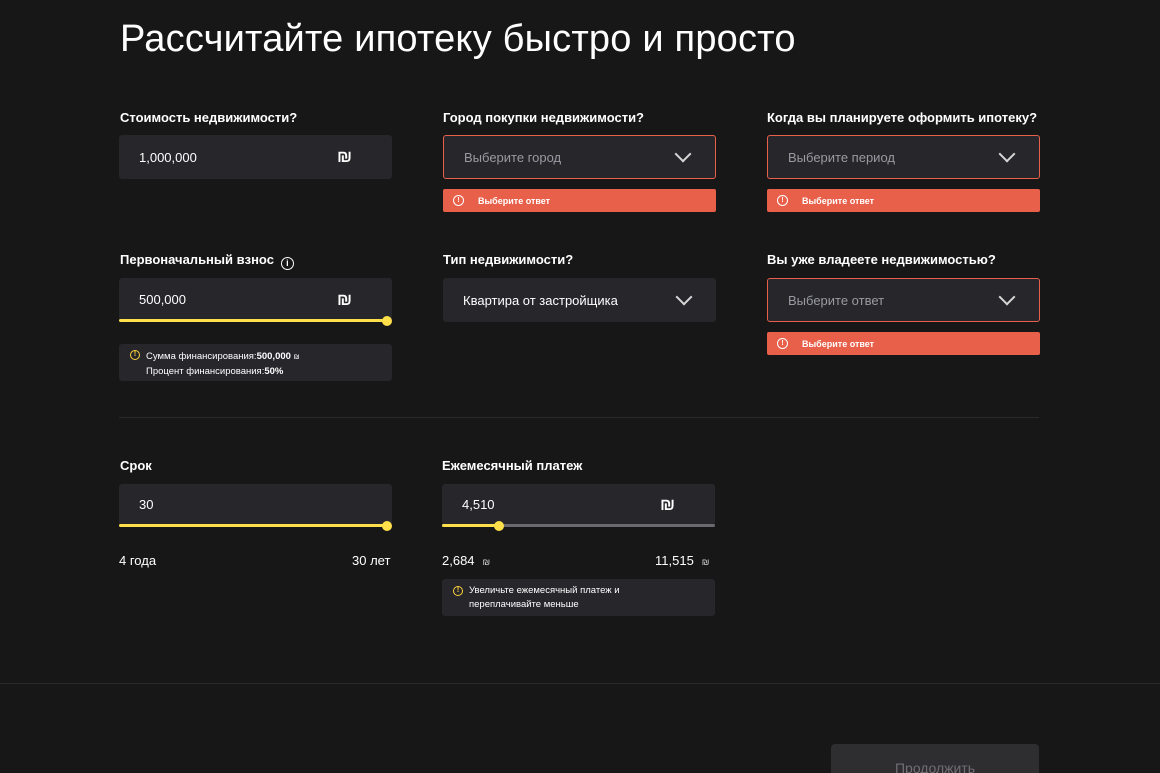  Describe the element at coordinates (508, 259) in the screenshot. I see `property-type-label: Тип недвижимости?` at that location.